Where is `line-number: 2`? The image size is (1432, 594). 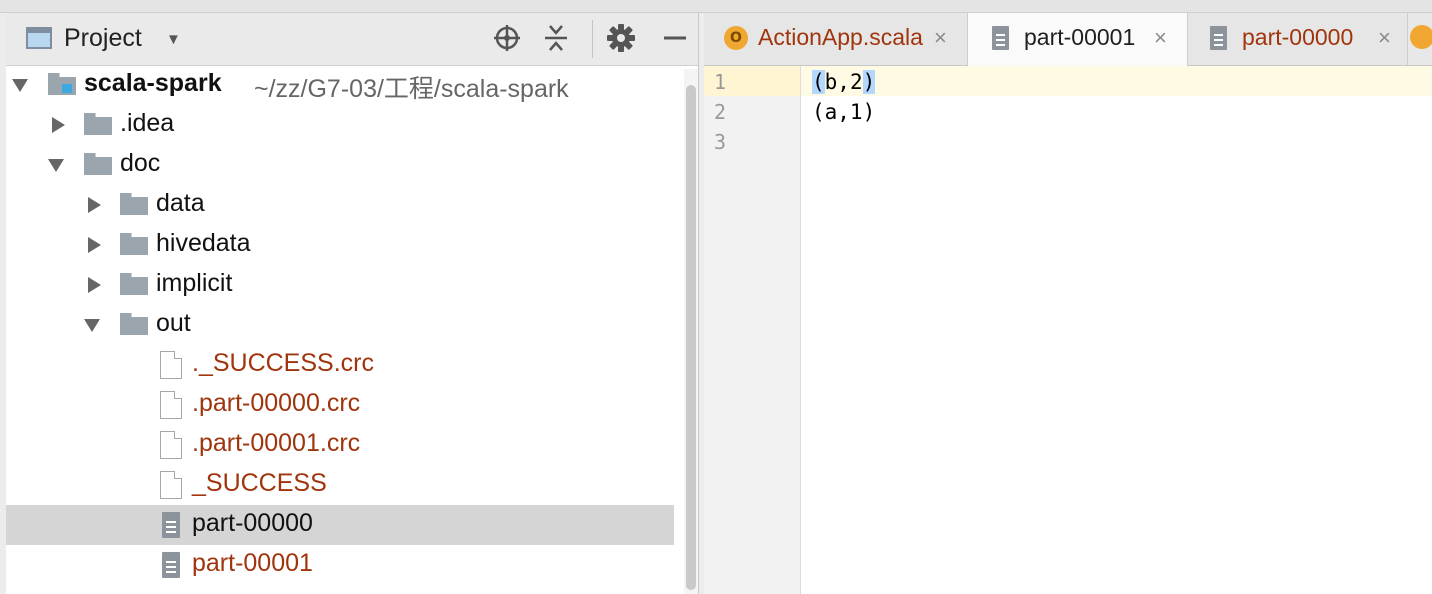 line-number: 2 is located at coordinates (720, 112).